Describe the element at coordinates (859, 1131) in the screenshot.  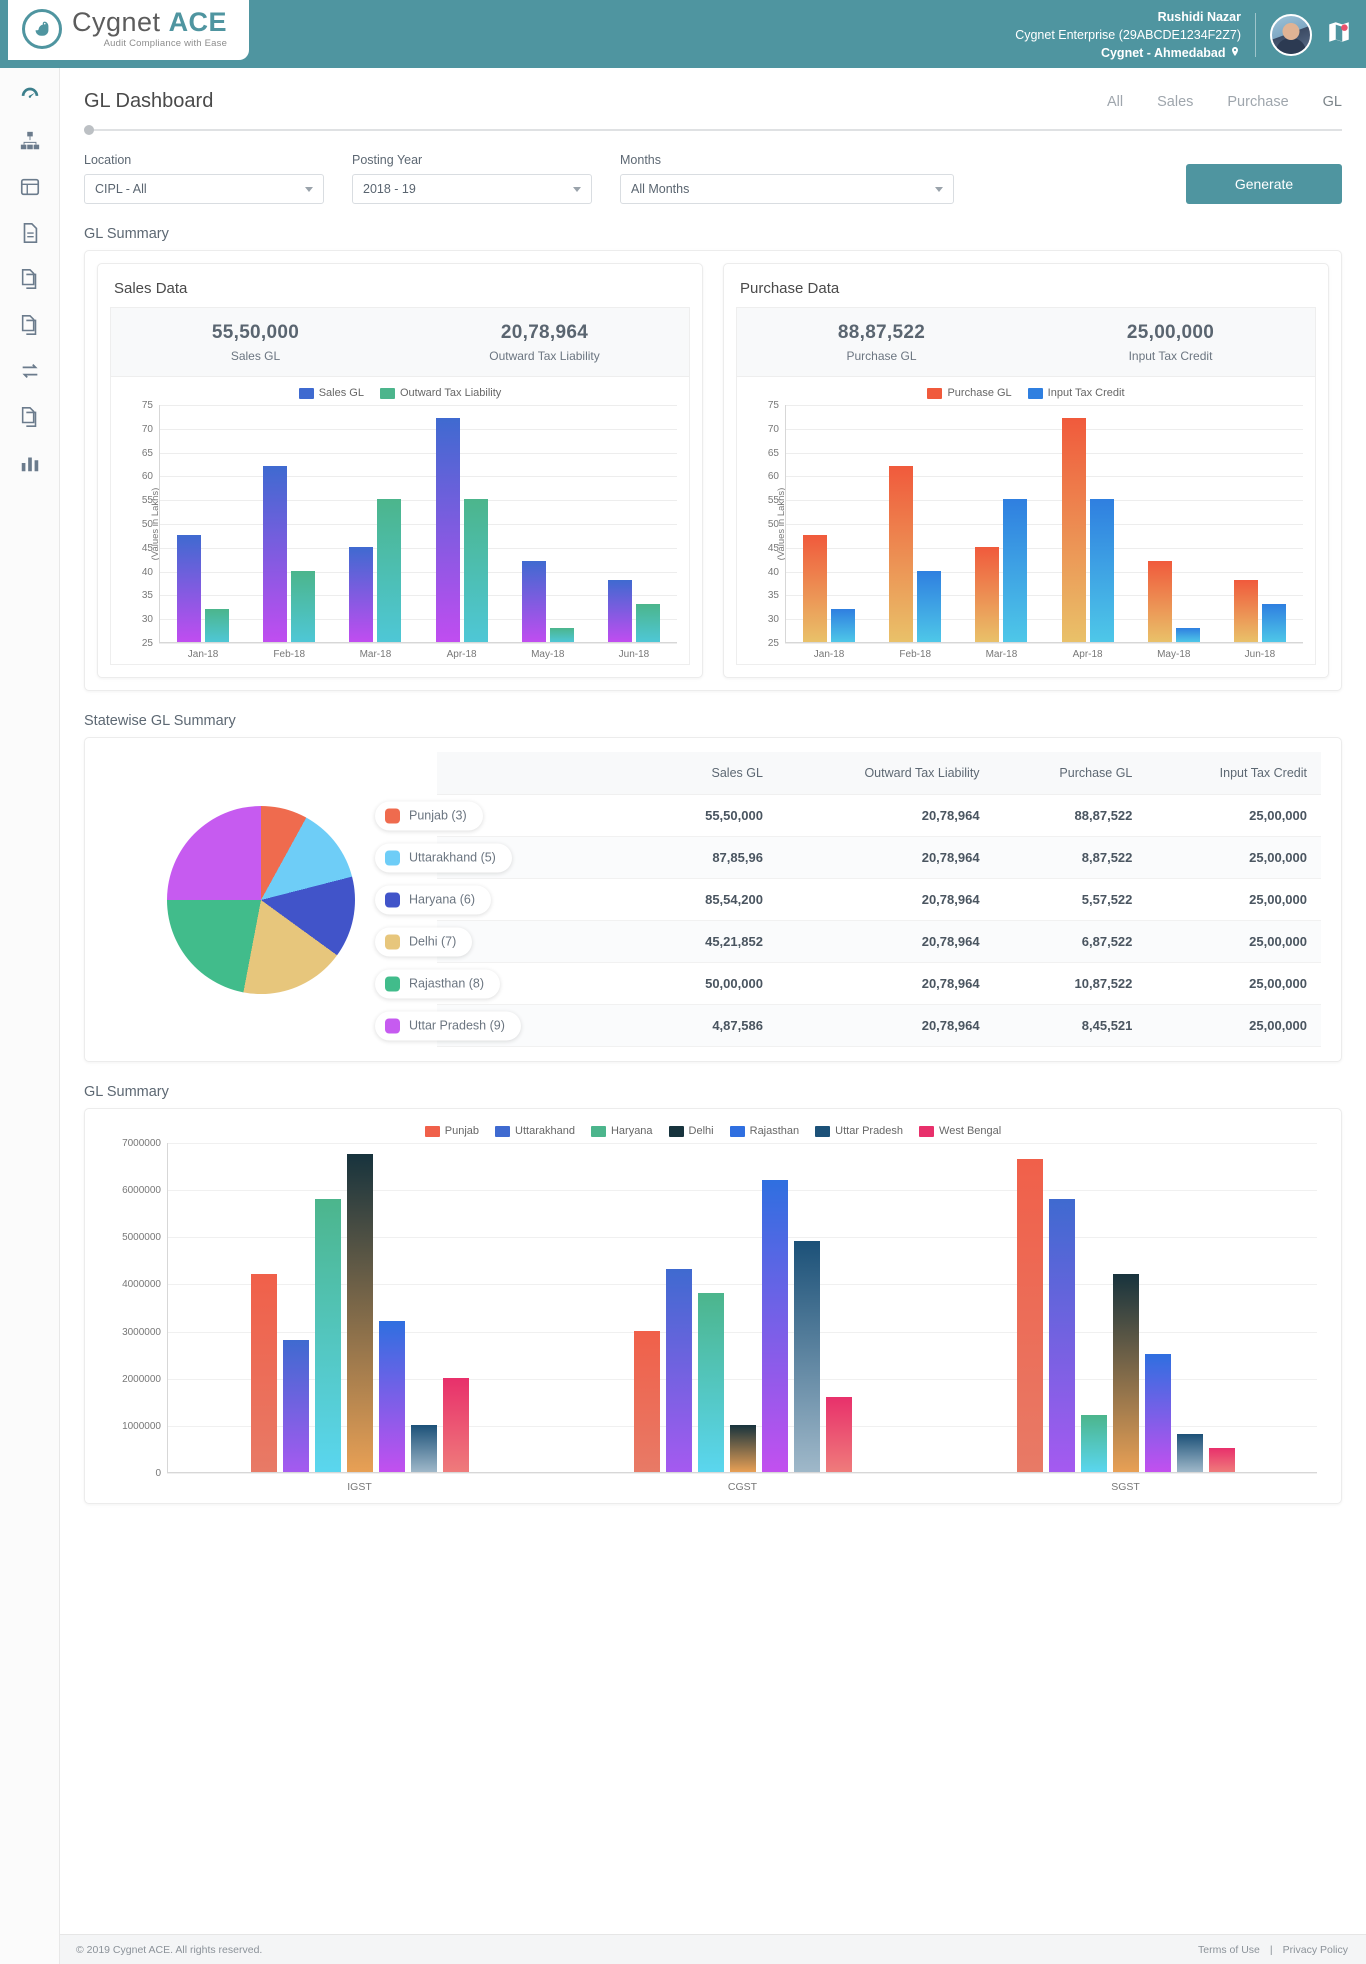
I see `legend-item: Uttar Pradesh` at that location.